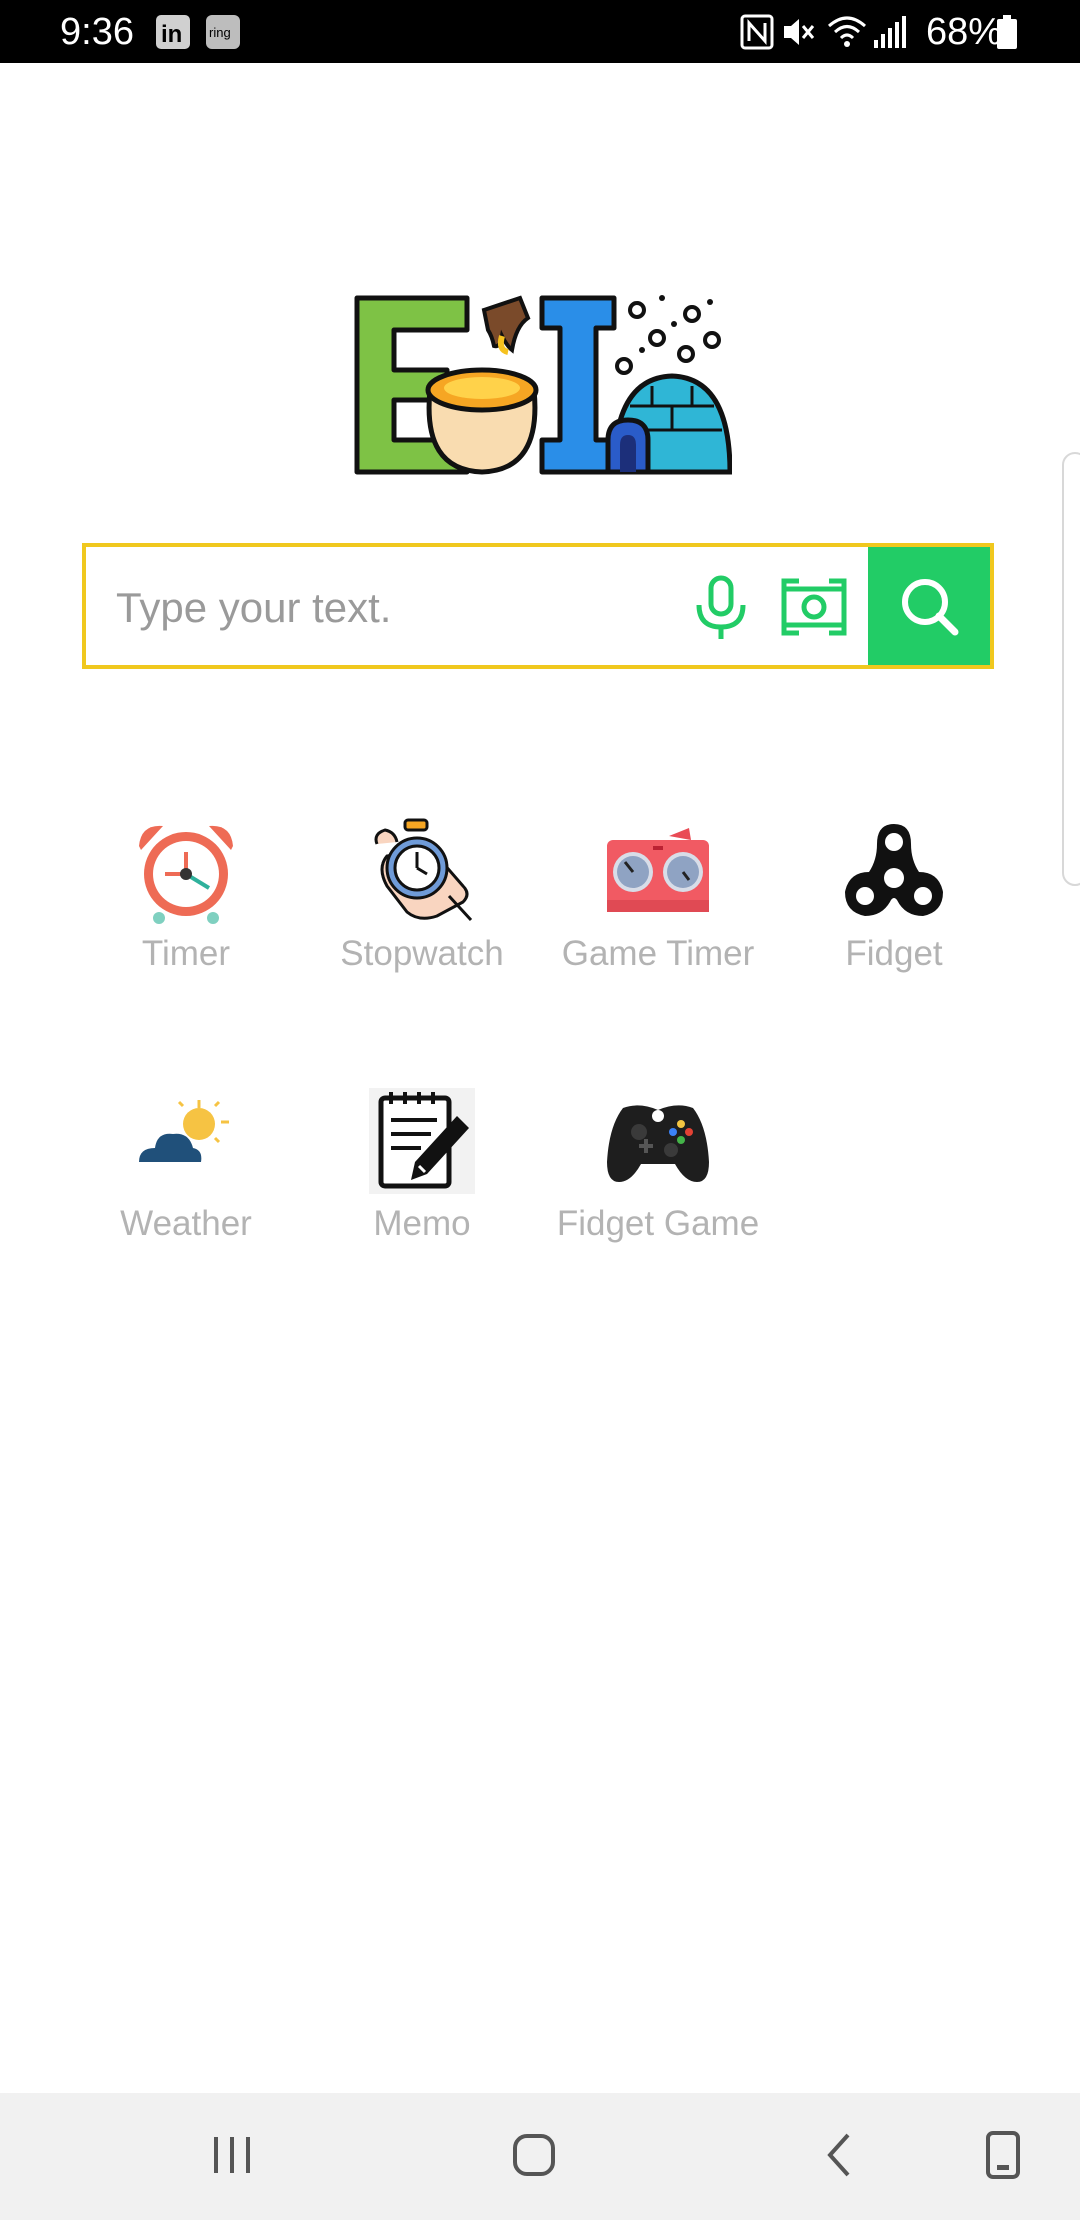  Describe the element at coordinates (186, 953) in the screenshot. I see `app-label: Timer` at that location.